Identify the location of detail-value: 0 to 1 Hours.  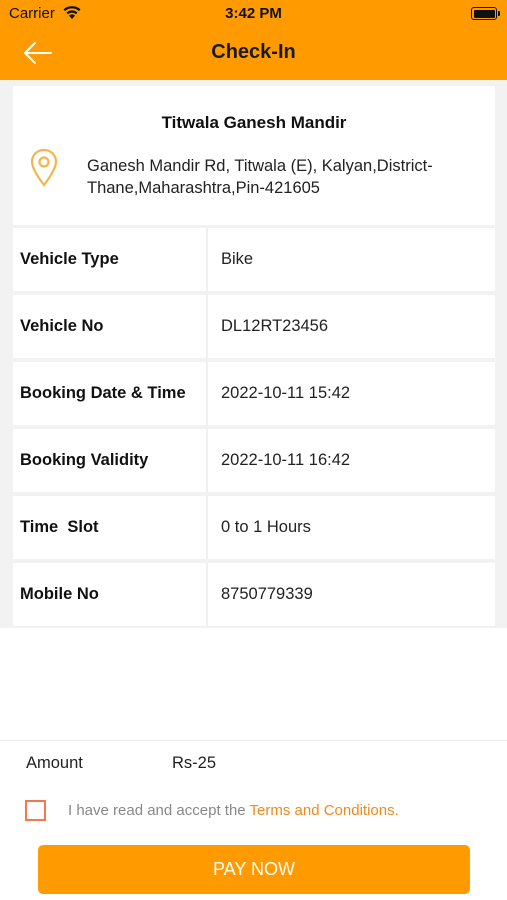
(266, 527).